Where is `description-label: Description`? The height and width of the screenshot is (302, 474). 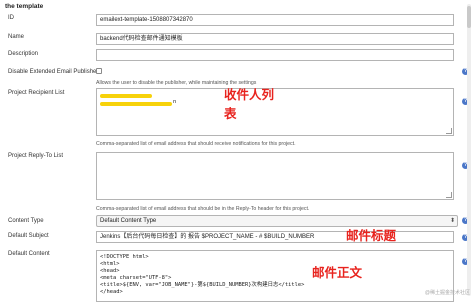 description-label: Description is located at coordinates (23, 54).